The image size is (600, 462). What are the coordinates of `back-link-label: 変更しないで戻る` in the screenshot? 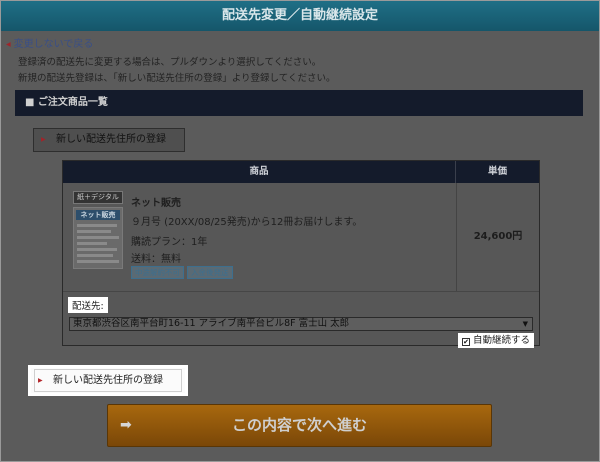 It's located at (53, 44).